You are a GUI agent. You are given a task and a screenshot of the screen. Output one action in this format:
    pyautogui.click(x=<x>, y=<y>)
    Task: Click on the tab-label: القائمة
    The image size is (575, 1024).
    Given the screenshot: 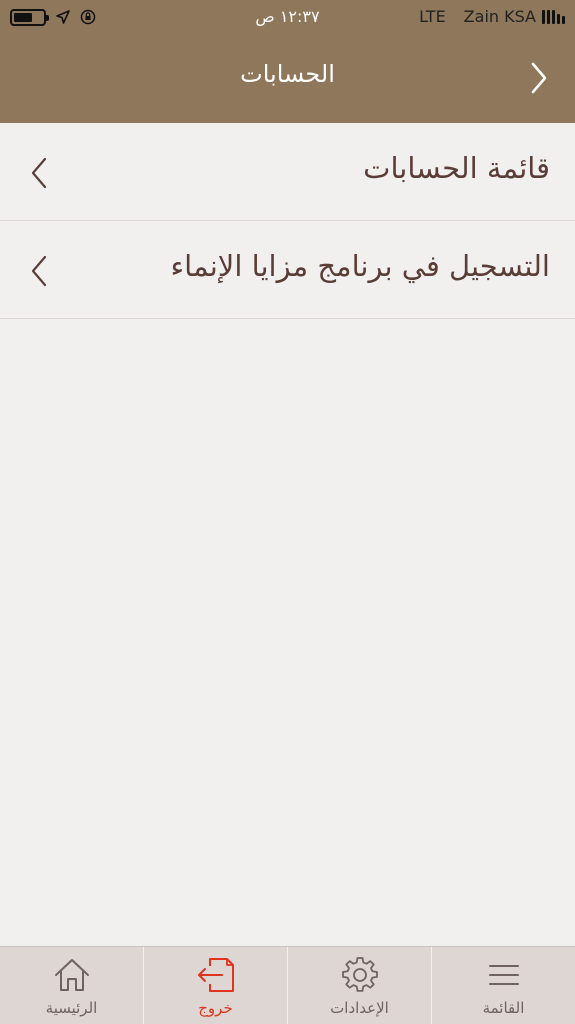 What is the action you would take?
    pyautogui.click(x=503, y=1008)
    